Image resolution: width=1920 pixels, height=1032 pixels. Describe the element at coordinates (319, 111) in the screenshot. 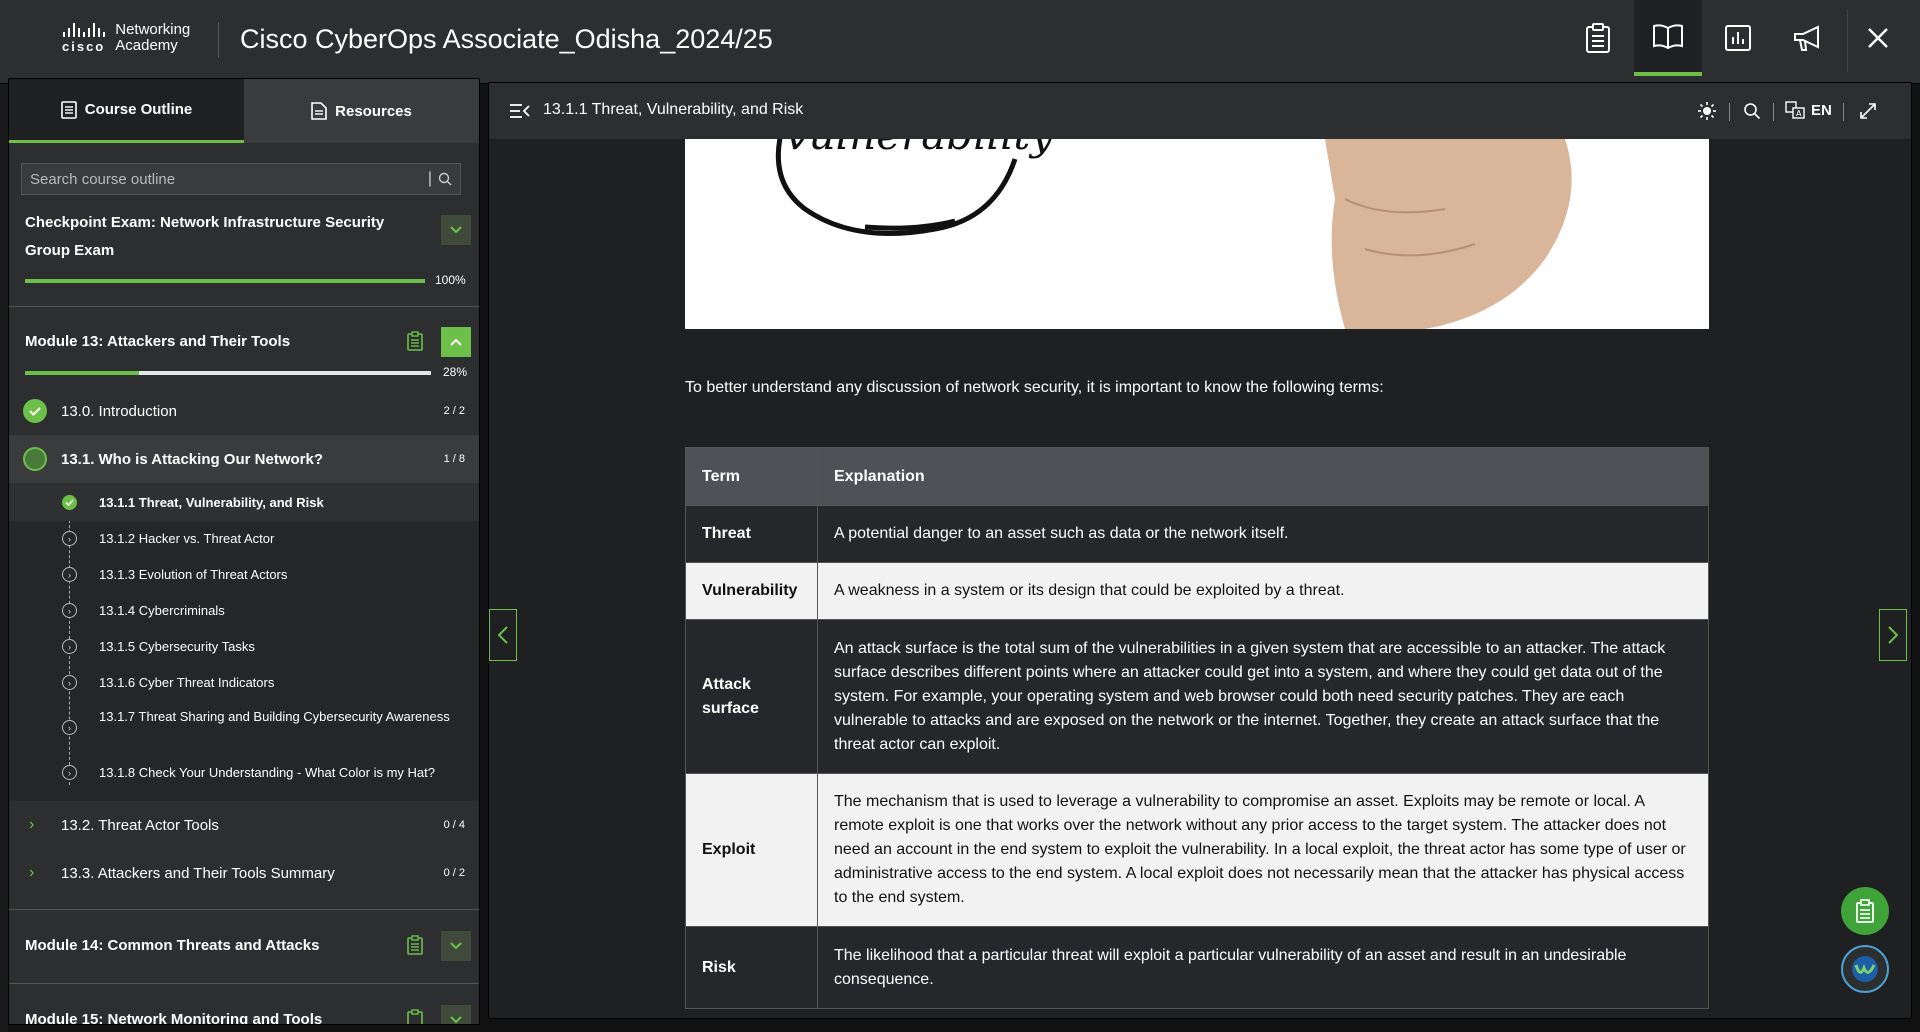

I see `document-icon` at that location.